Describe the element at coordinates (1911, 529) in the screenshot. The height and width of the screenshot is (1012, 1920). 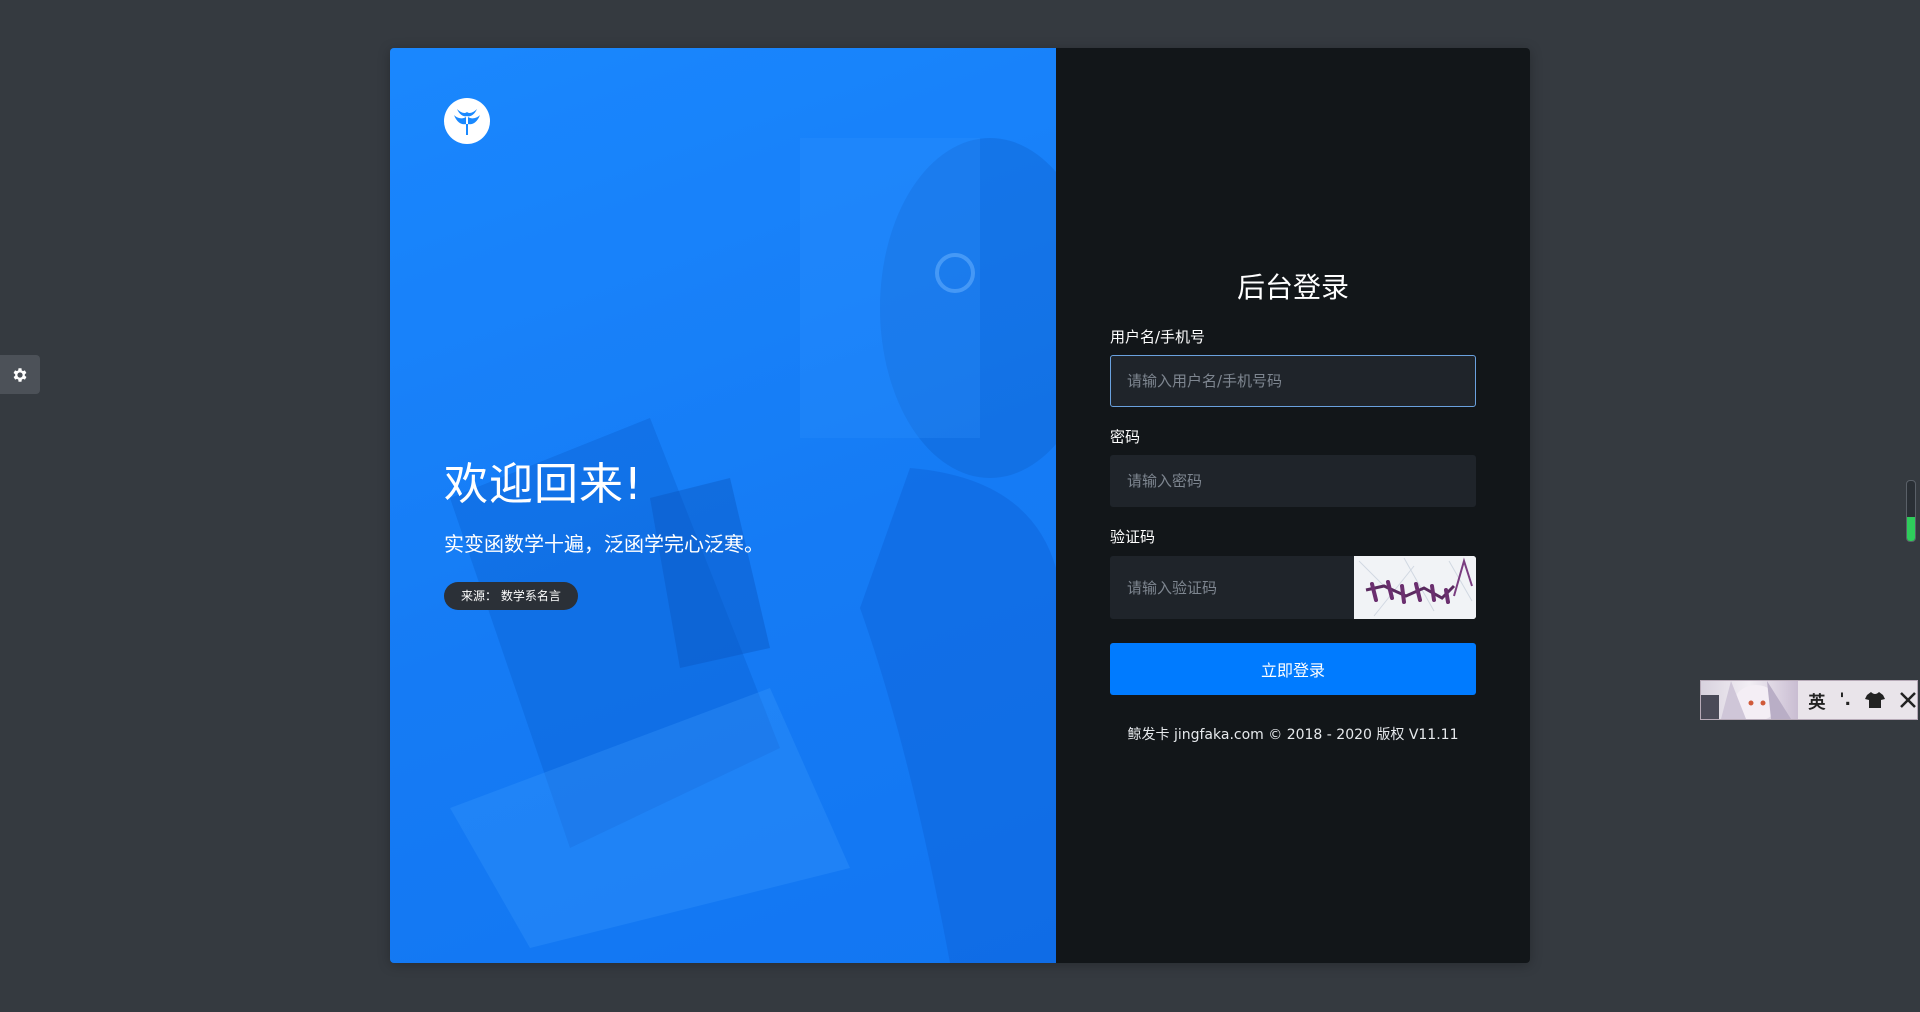
I see `scroll-indicator-fill` at that location.